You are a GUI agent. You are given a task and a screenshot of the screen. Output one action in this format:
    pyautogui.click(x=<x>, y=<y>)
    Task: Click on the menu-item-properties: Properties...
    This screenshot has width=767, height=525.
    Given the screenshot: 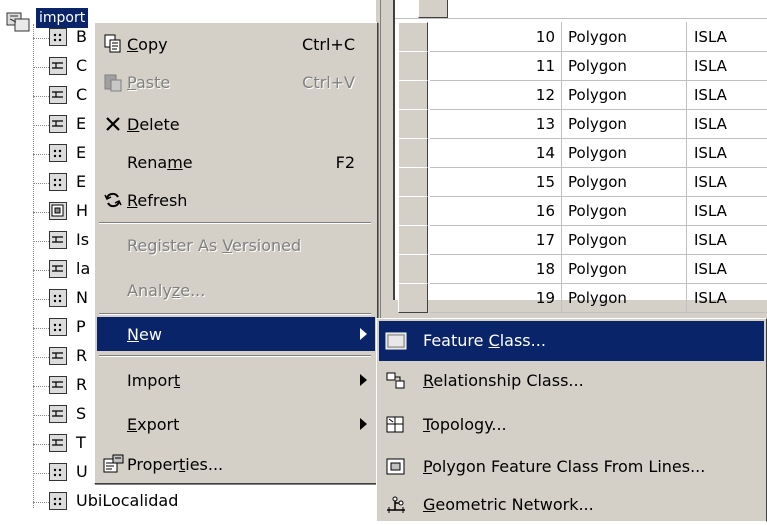 What is the action you would take?
    pyautogui.click(x=236, y=464)
    